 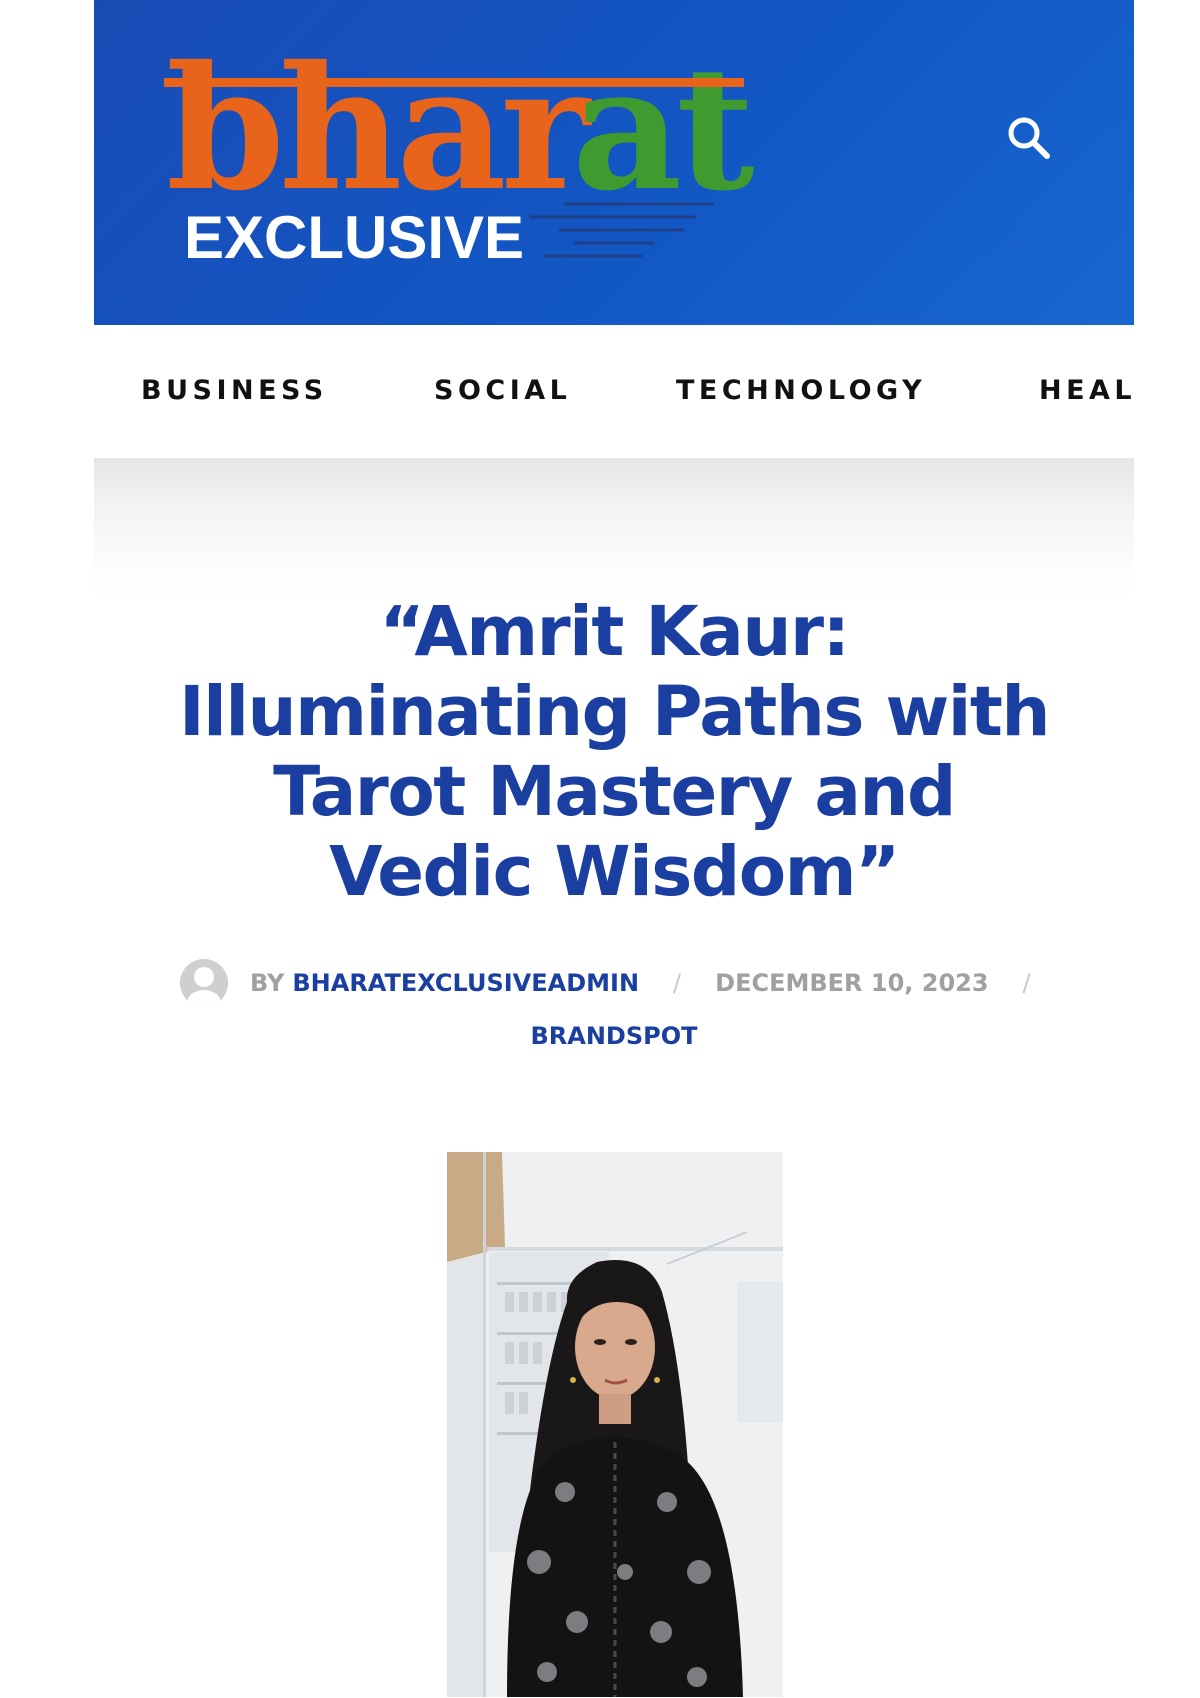 I want to click on meta-by-label: BY, so click(x=267, y=983).